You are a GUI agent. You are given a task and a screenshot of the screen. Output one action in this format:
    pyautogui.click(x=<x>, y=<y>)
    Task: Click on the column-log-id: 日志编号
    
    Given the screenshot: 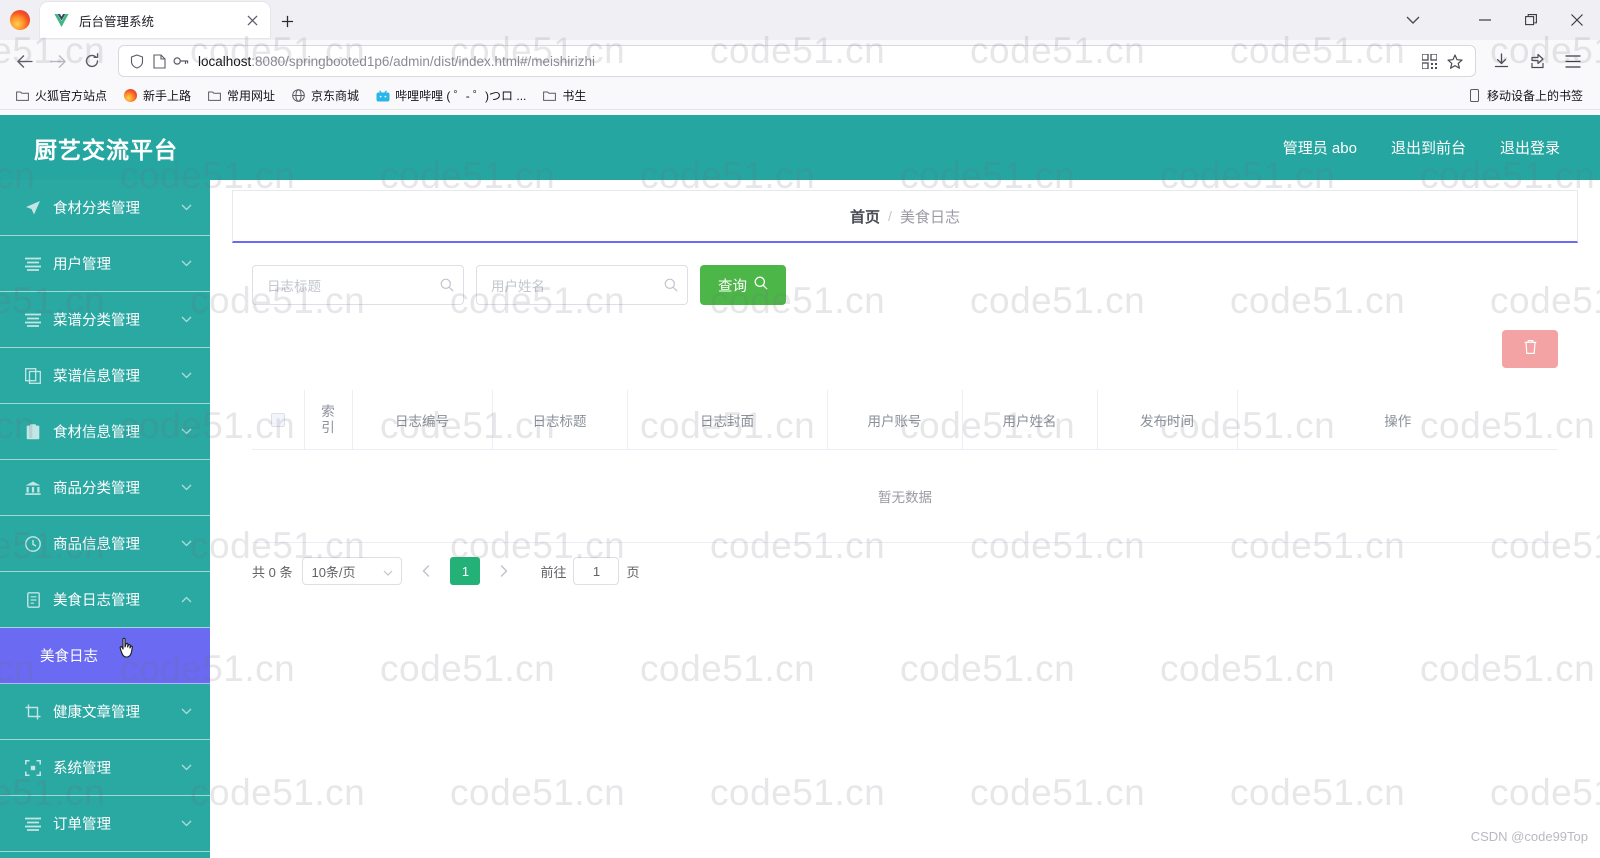 What is the action you would take?
    pyautogui.click(x=421, y=420)
    